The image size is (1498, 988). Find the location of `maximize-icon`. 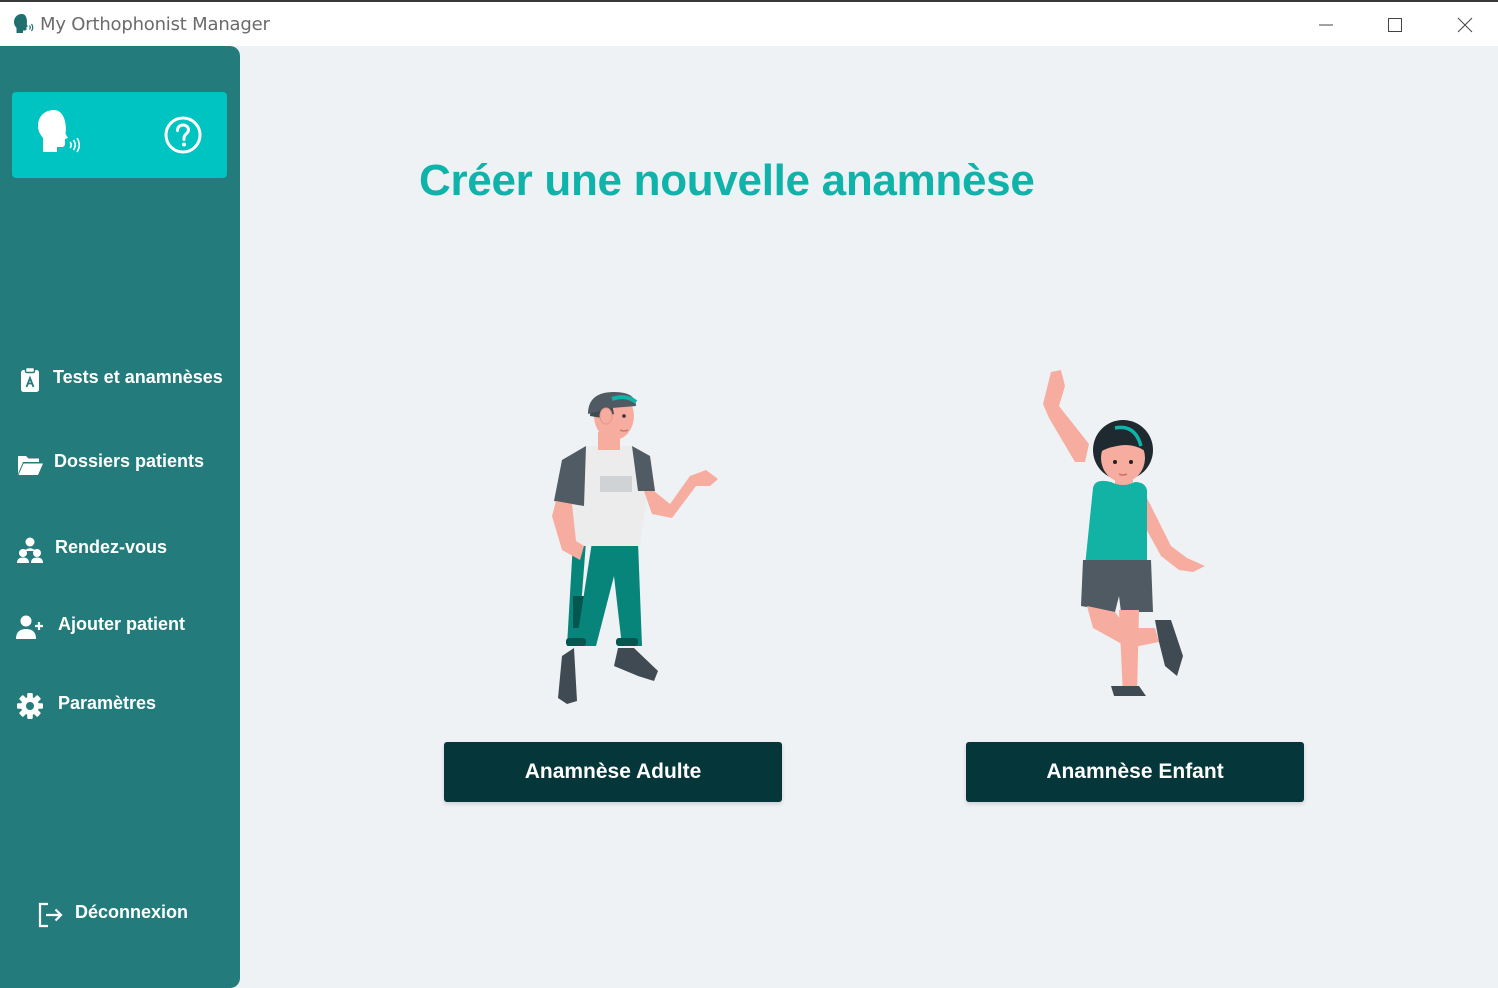

maximize-icon is located at coordinates (1395, 25).